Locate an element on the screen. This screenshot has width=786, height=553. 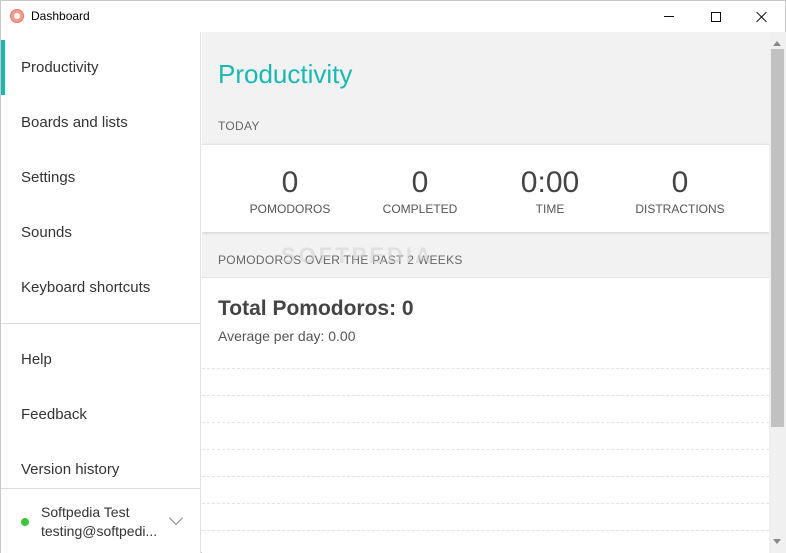
scrollbar-thumb is located at coordinates (777, 238).